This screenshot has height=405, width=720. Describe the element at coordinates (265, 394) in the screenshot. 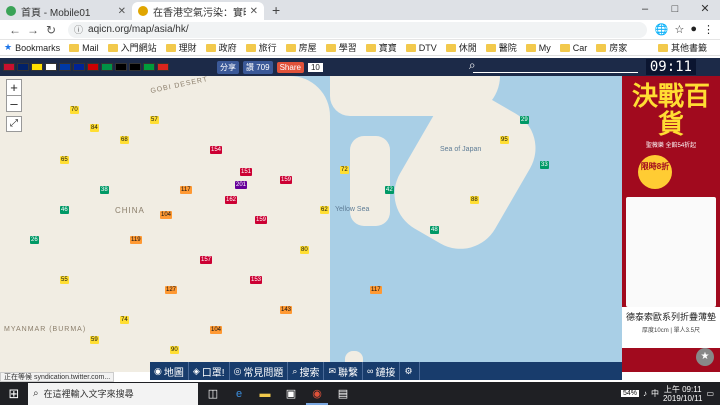

I see `file-explorer-icon: ▬` at that location.